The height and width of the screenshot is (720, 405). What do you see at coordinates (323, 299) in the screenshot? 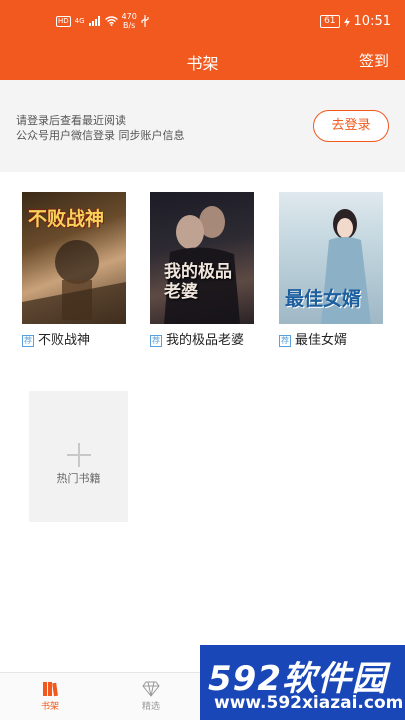
I see `cover-title: 最佳女婿` at bounding box center [323, 299].